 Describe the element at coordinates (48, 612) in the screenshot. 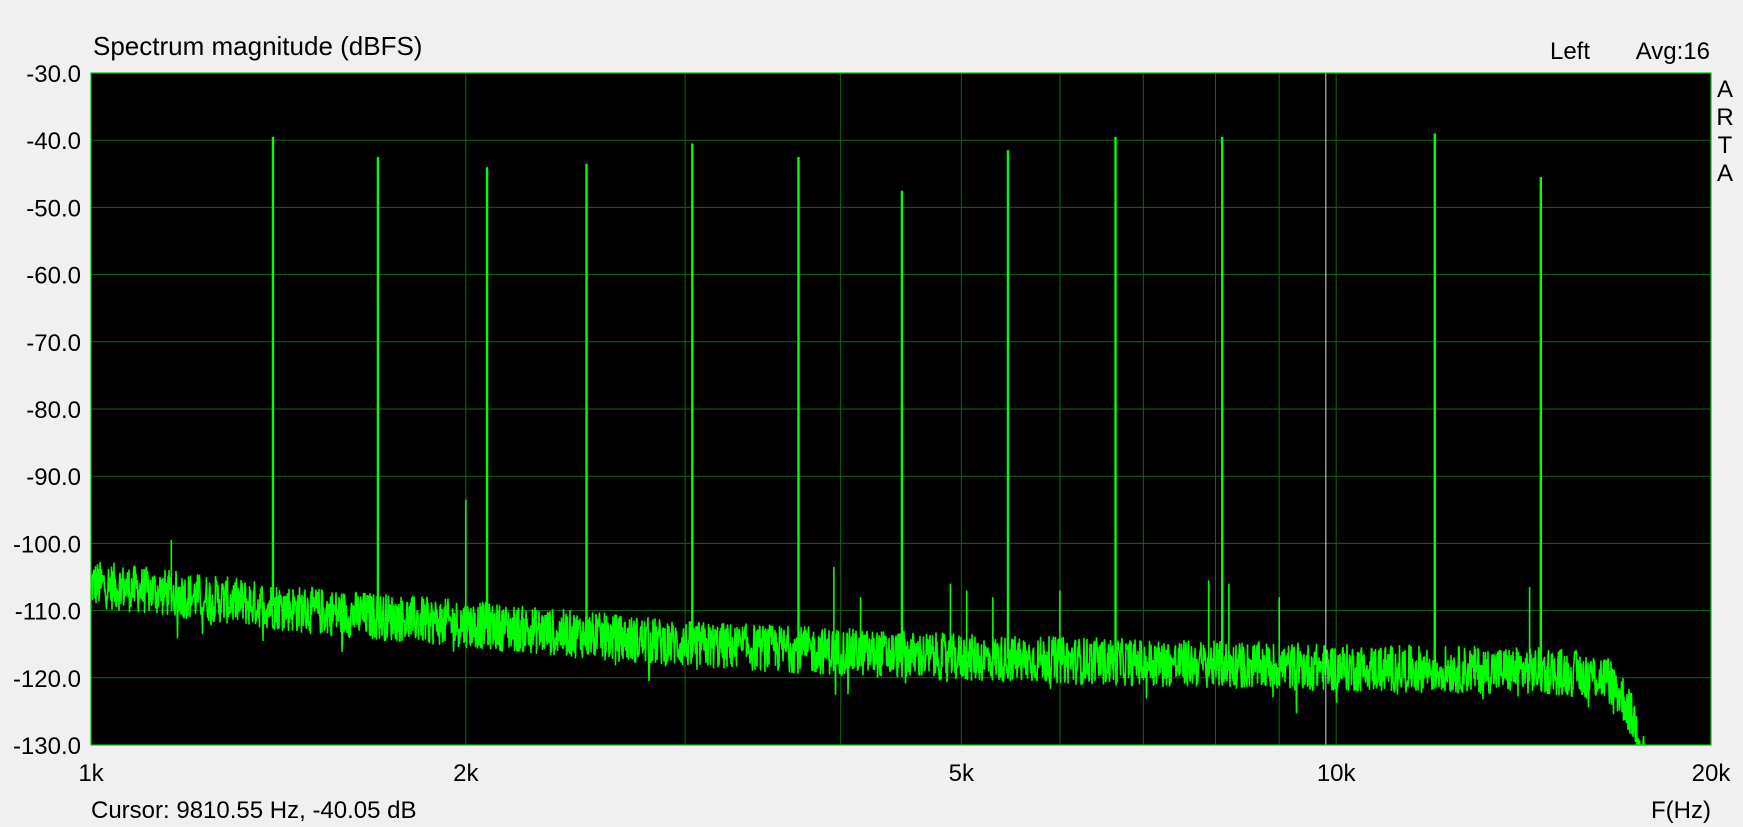

I see `y-tick-label: -110.0` at that location.